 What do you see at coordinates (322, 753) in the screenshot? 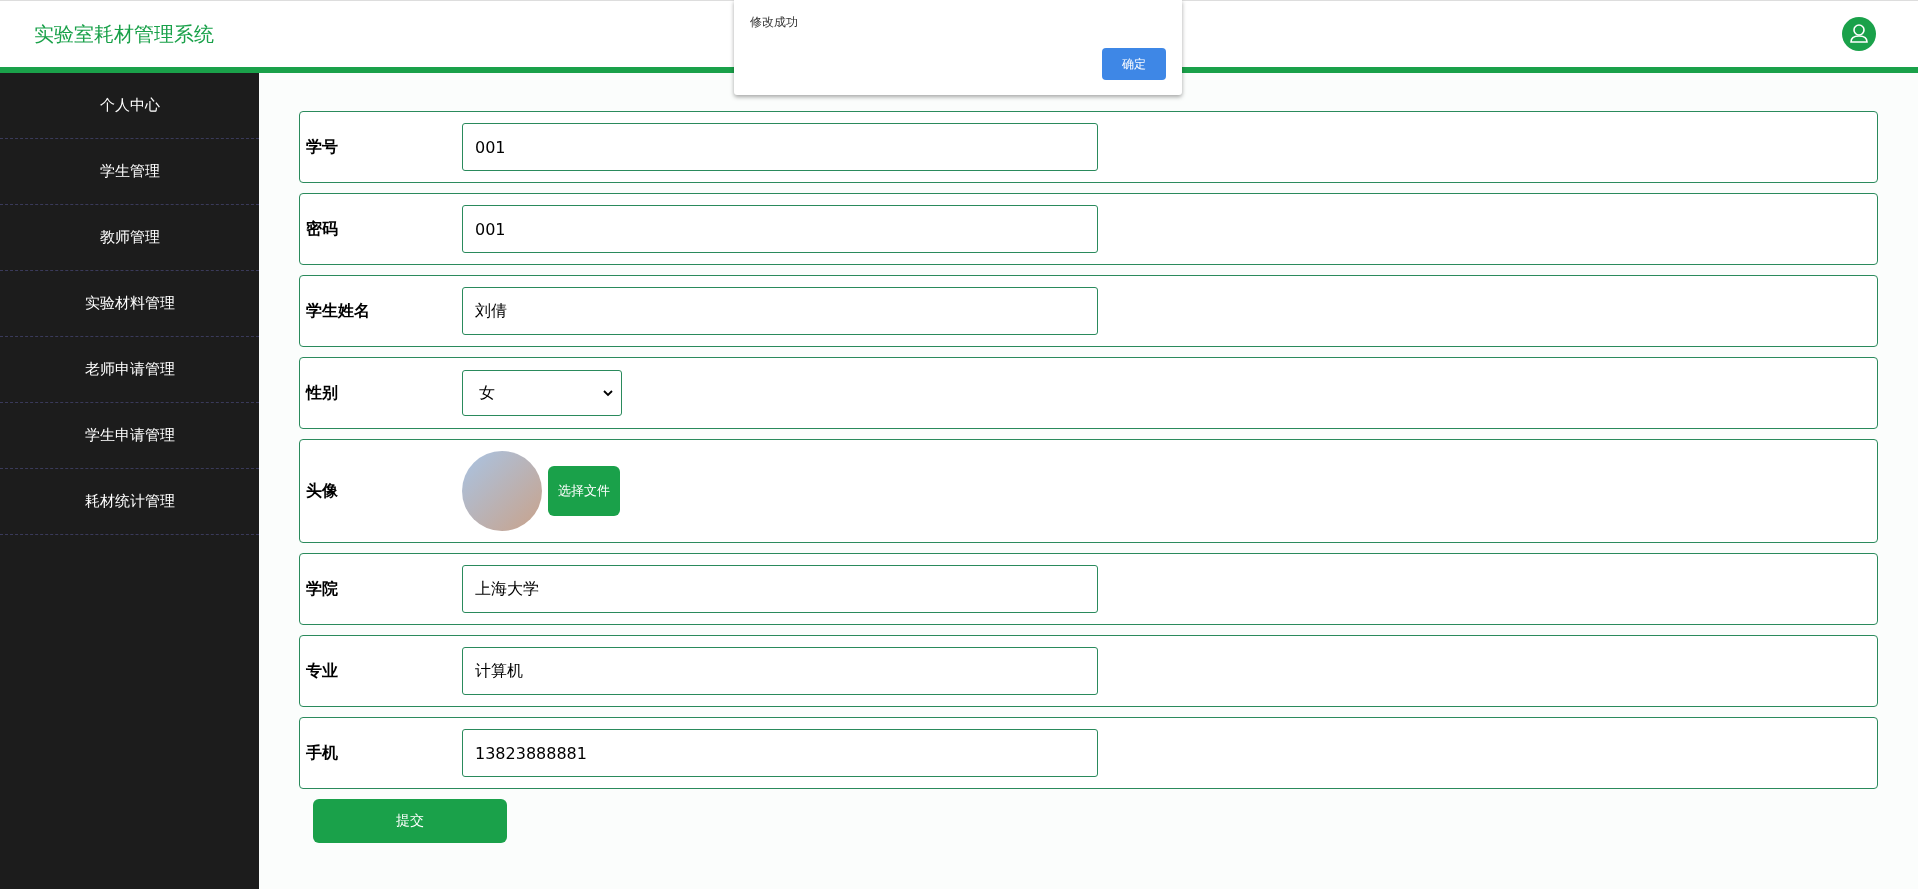
I see `field-label: 手机` at bounding box center [322, 753].